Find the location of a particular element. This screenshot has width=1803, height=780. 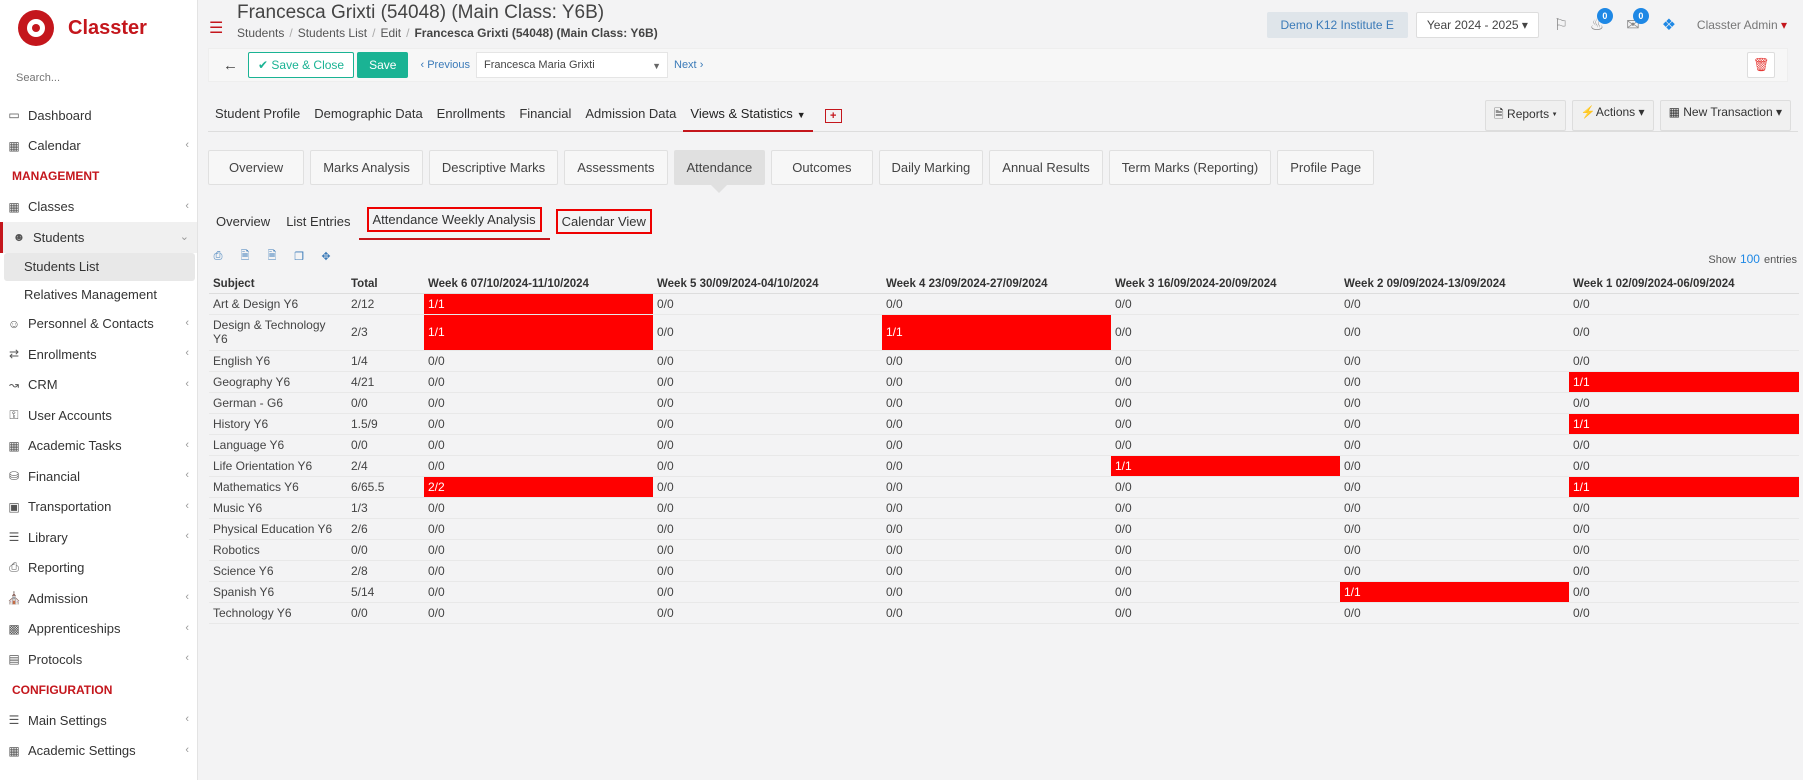

sidebar-item-academic-tasks: ▦ Academic Tasks ‹ is located at coordinates (98, 446).